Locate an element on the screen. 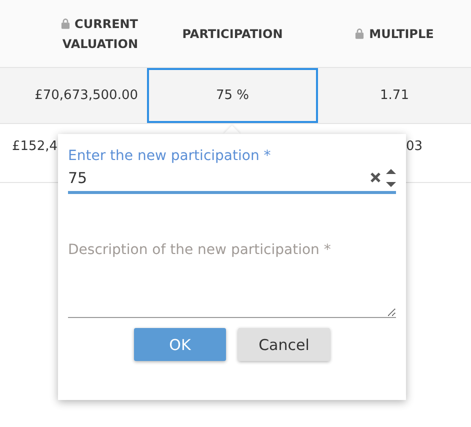  column-header: CURRENT VALUATION is located at coordinates (78, 34).